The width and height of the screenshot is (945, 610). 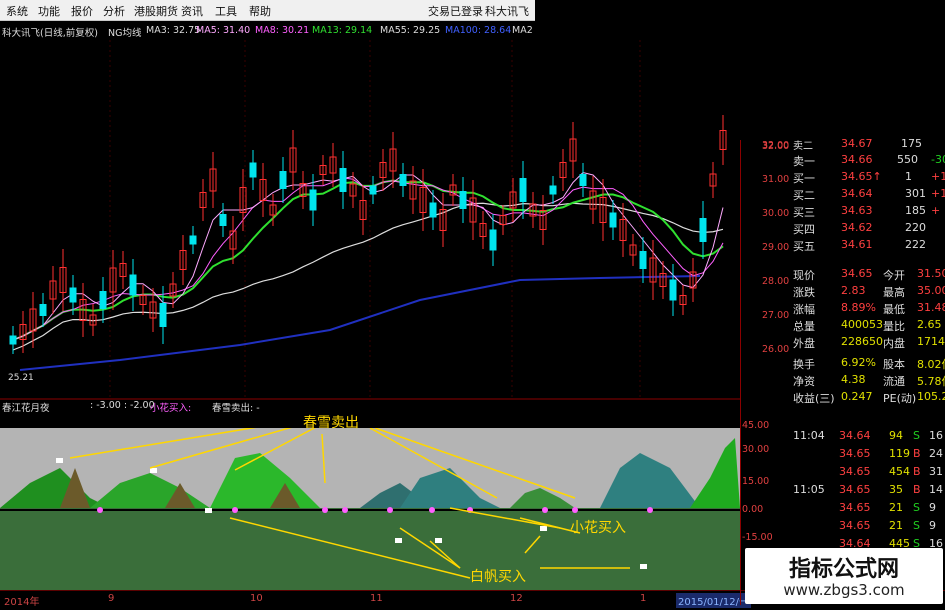 What do you see at coordinates (896, 435) in the screenshot?
I see `tick-volume: 94` at bounding box center [896, 435].